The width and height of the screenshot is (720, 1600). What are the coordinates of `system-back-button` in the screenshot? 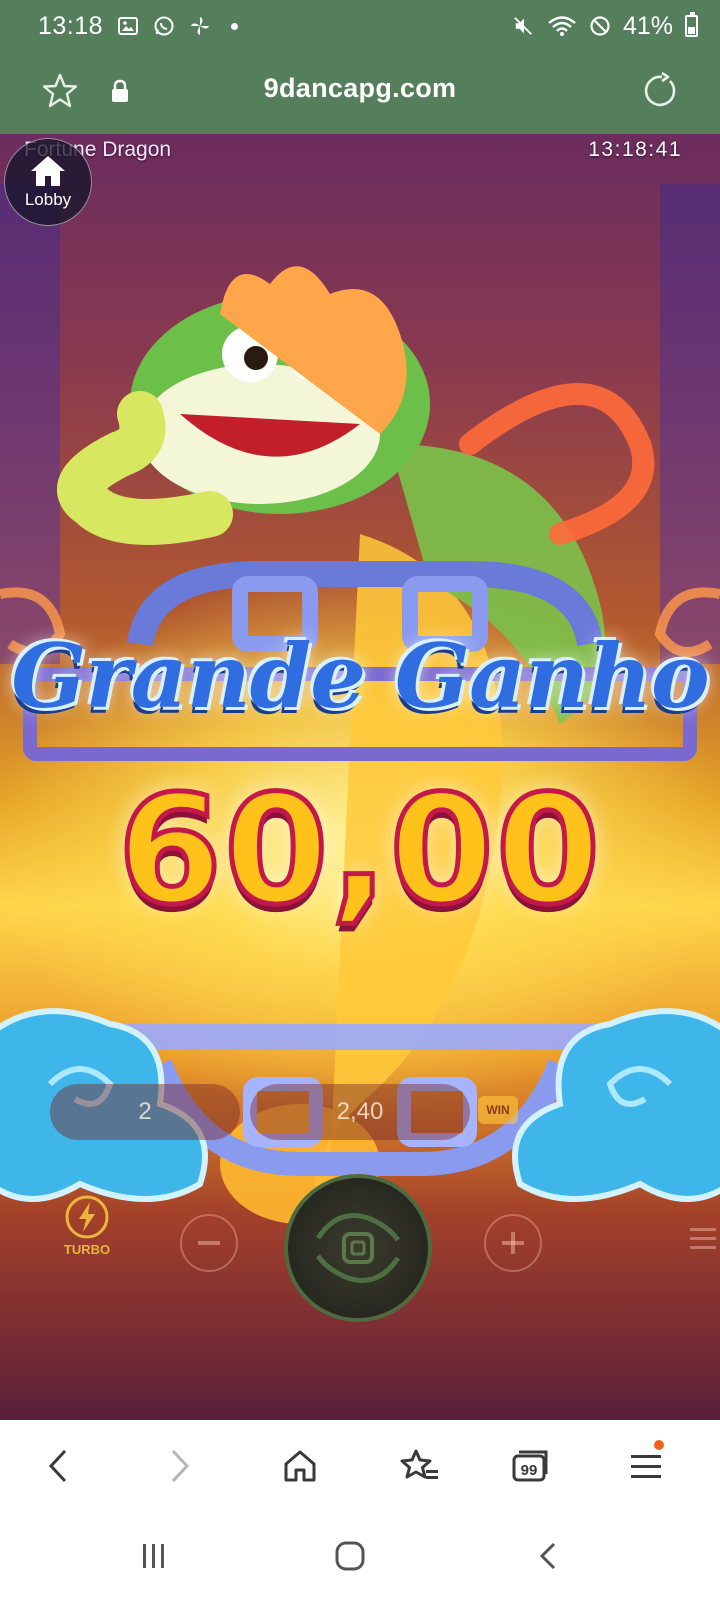 It's located at (548, 1556).